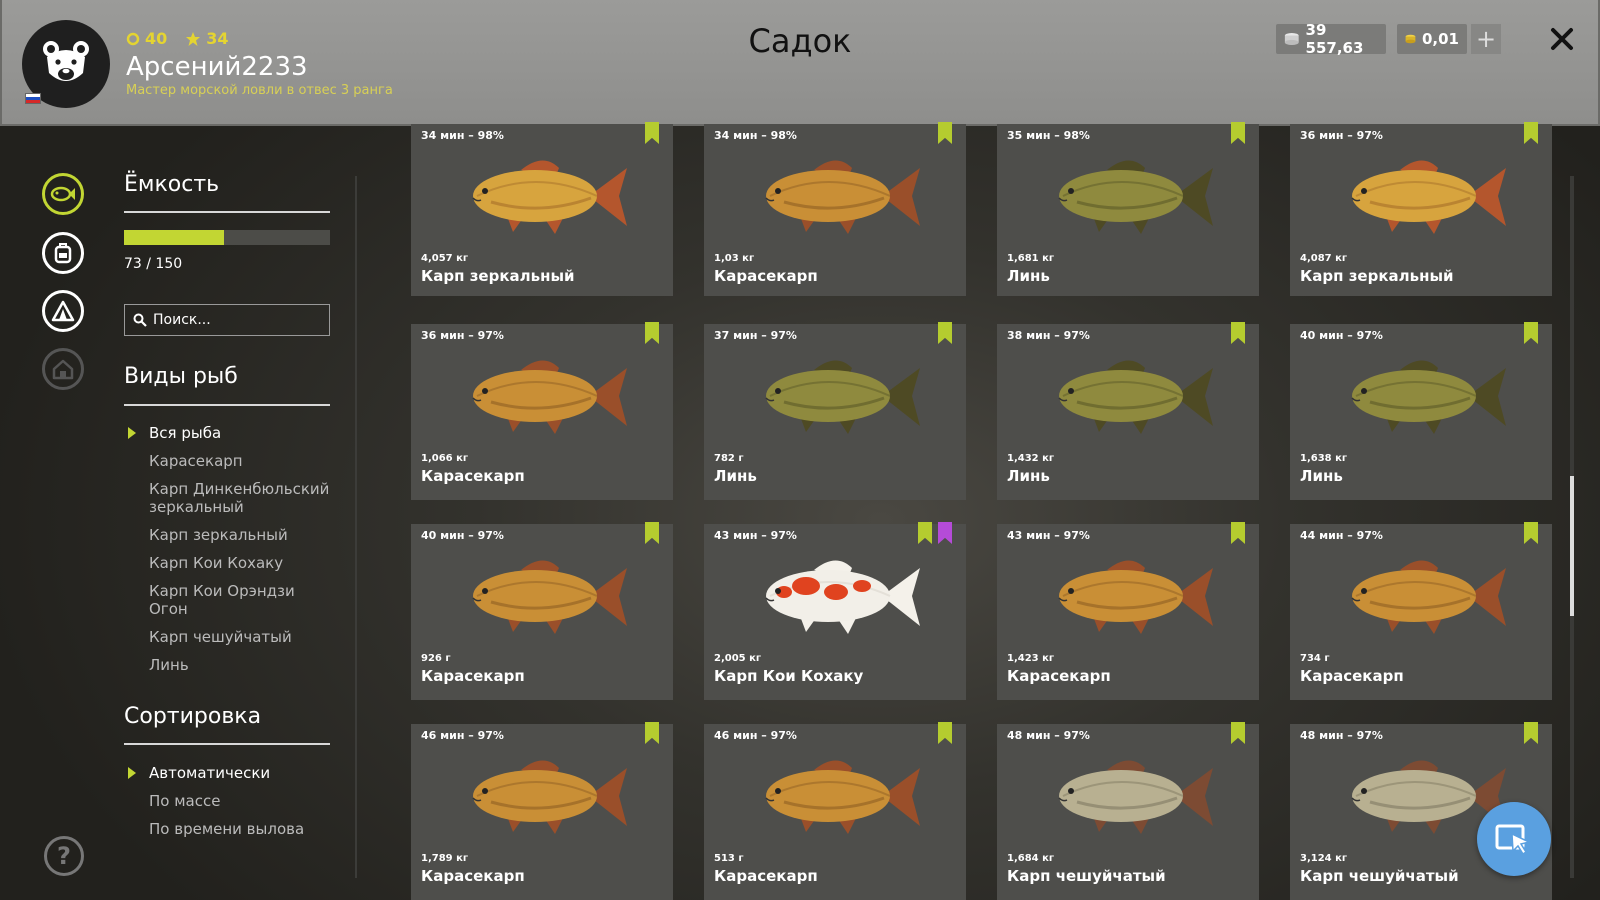 This screenshot has height=900, width=1600. What do you see at coordinates (241, 665) in the screenshot?
I see `species-option-7: Линь` at bounding box center [241, 665].